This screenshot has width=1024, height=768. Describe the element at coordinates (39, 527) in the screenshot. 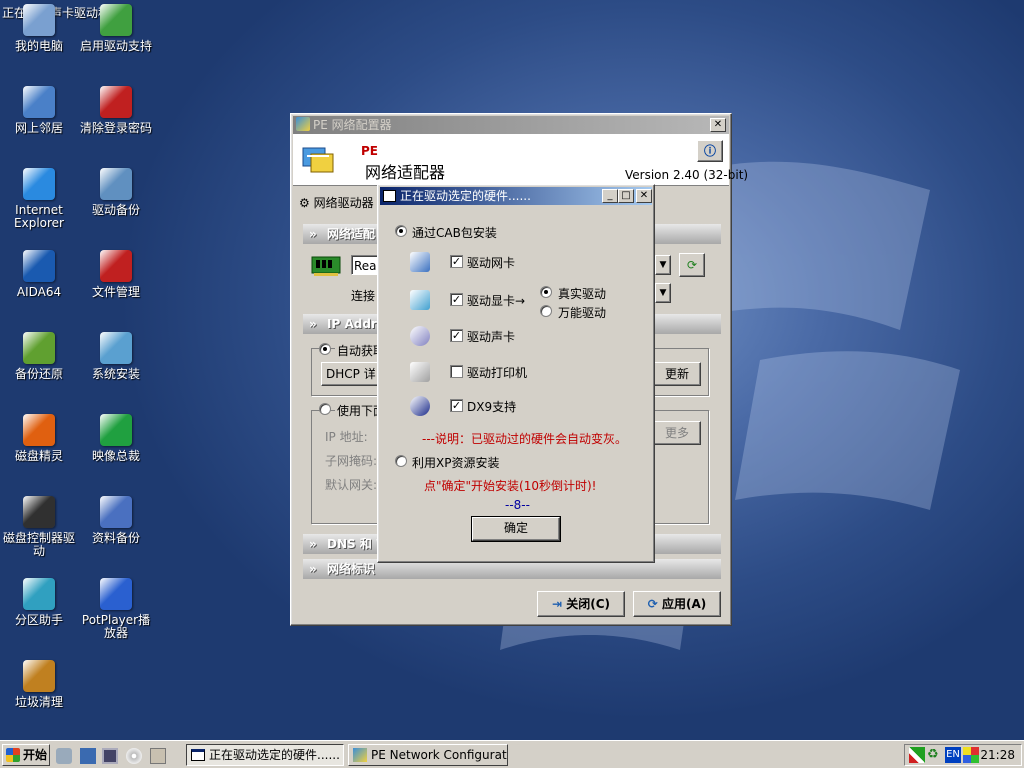

I see `desktop-icon-disk-controller: 磁盘控制器驱动` at that location.